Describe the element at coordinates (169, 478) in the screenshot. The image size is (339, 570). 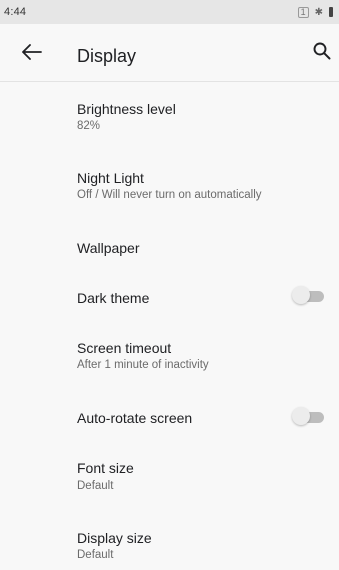
I see `setting-font-size: Font size Default` at that location.